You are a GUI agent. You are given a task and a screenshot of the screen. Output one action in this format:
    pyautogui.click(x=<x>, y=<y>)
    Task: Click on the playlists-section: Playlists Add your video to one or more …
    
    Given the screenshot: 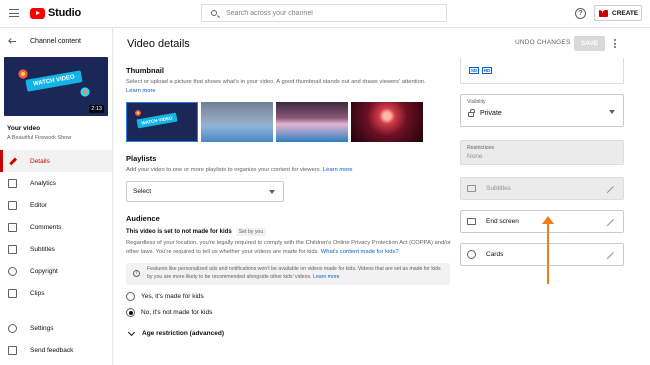 What is the action you would take?
    pyautogui.click(x=289, y=178)
    